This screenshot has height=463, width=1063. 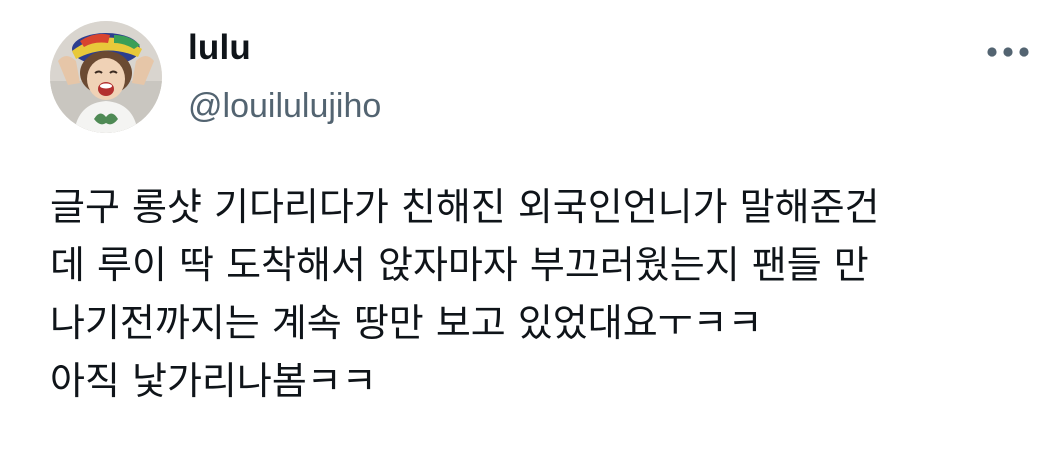 I want to click on more-horizontal-icon, so click(x=1008, y=52).